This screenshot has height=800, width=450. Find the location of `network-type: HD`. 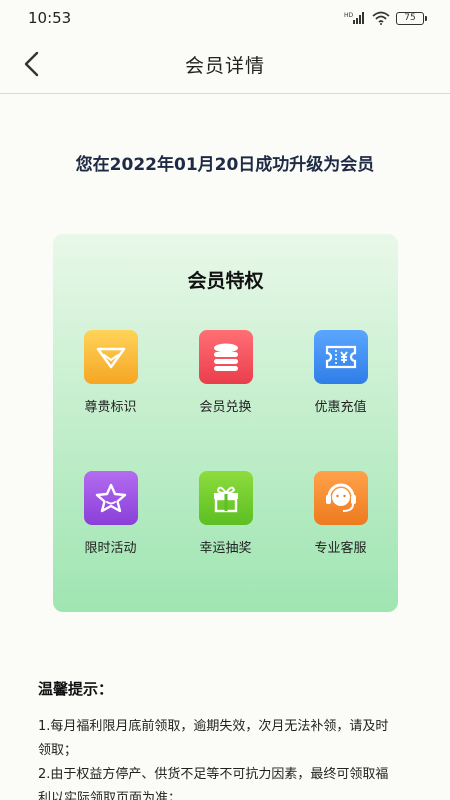

network-type: HD is located at coordinates (349, 15).